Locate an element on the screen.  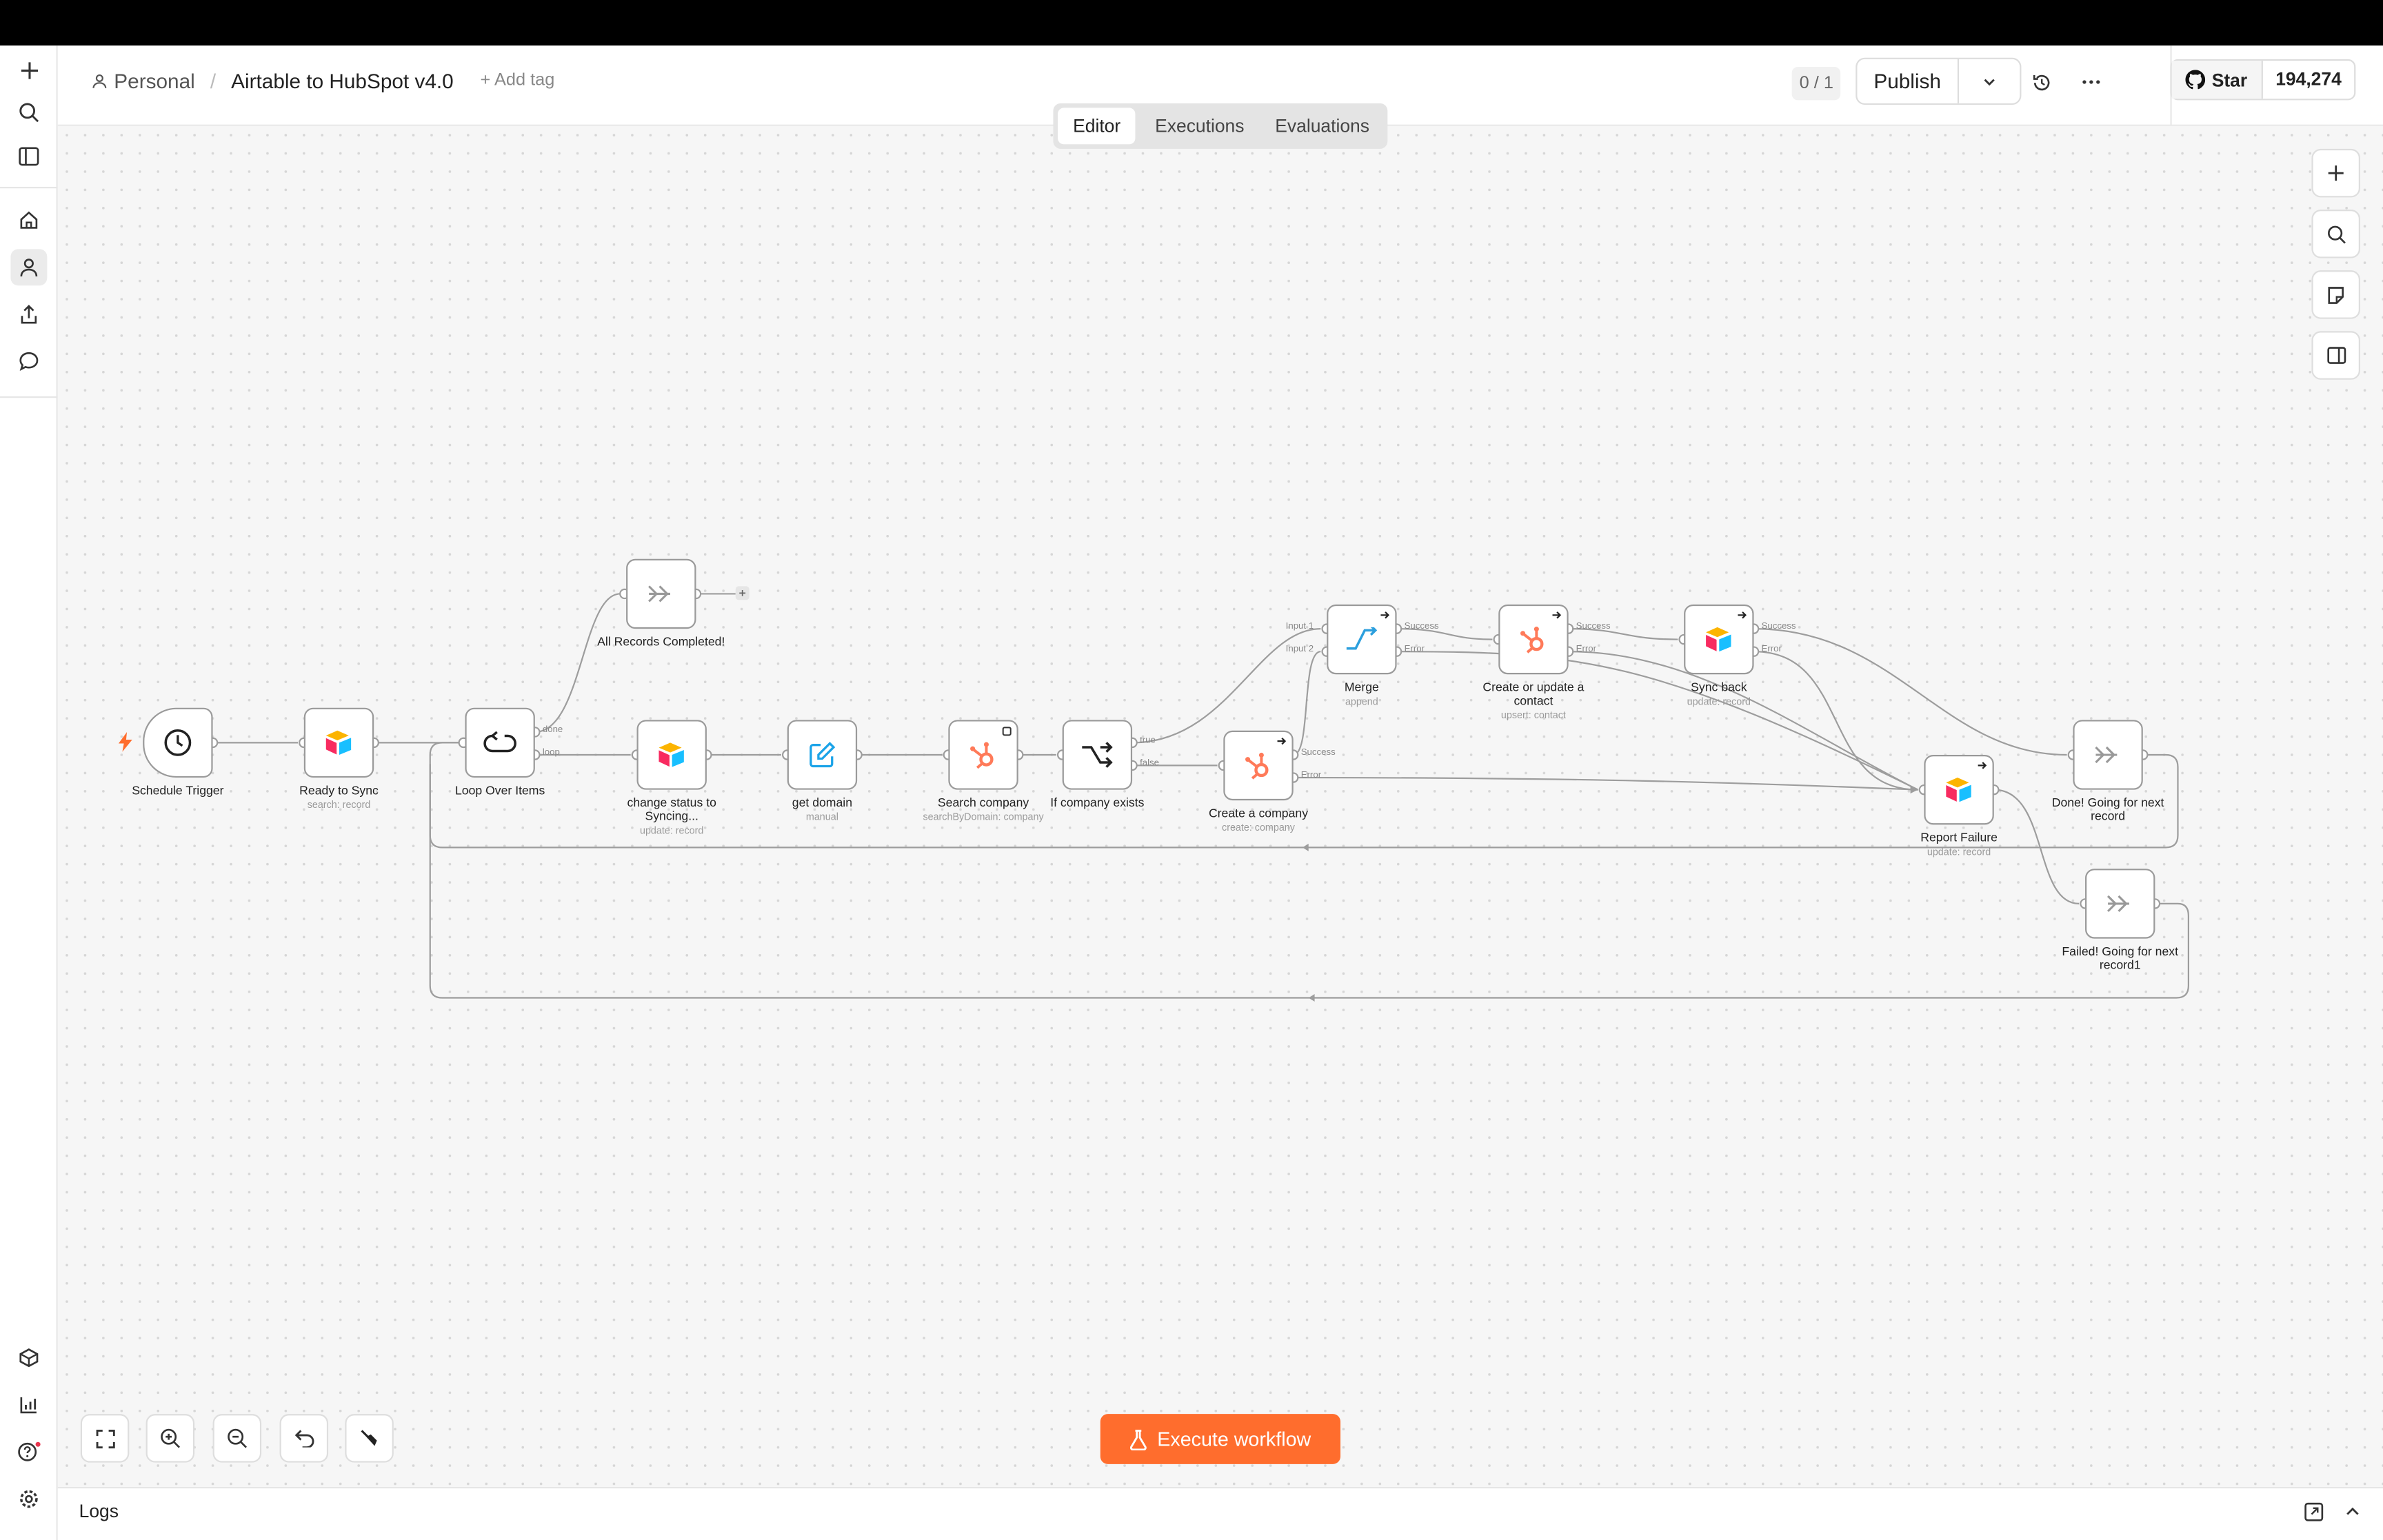
flask-icon is located at coordinates (1138, 1439).